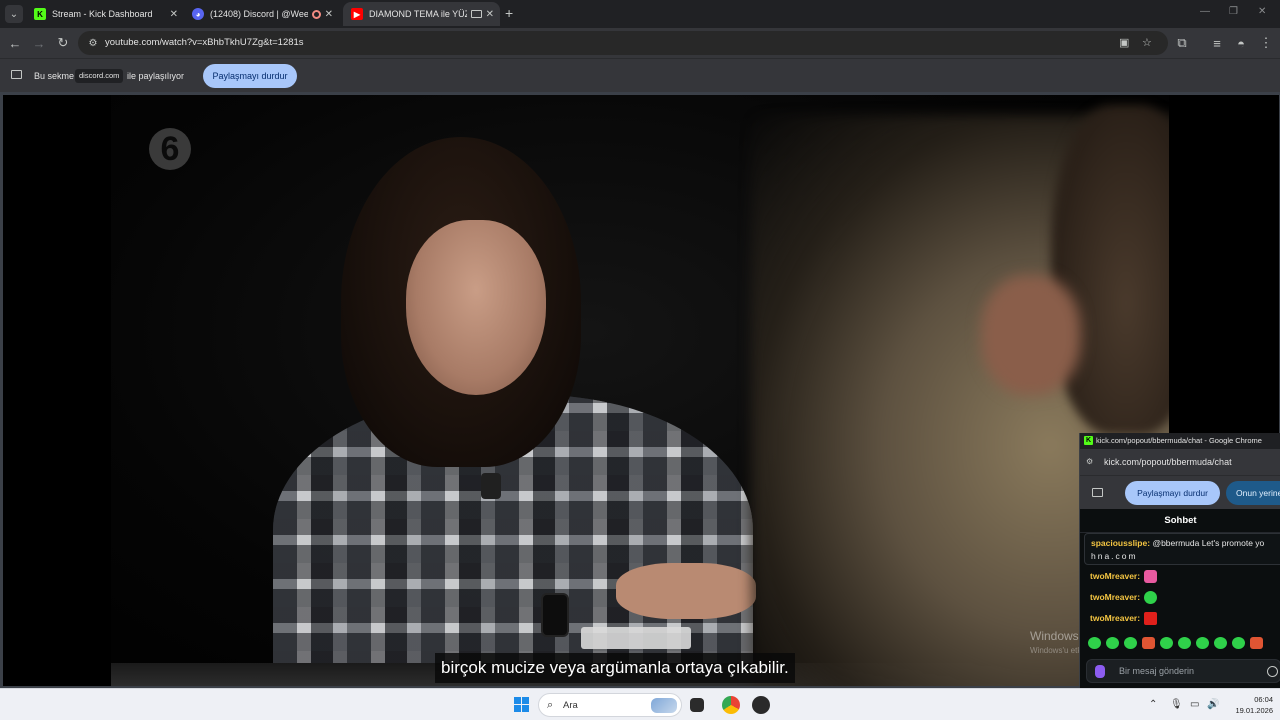 The height and width of the screenshot is (720, 1280). What do you see at coordinates (1205, 11) in the screenshot?
I see `minimize-icon: —` at bounding box center [1205, 11].